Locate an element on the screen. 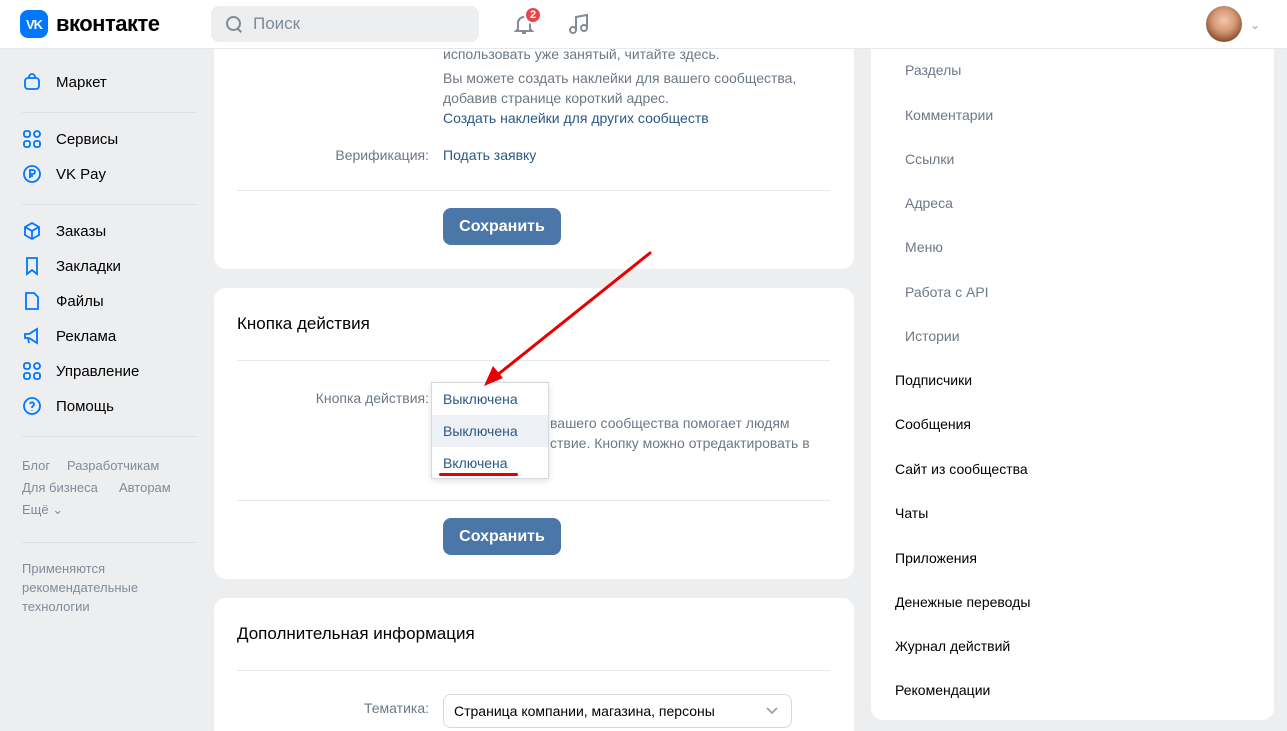  music-icon is located at coordinates (579, 24).